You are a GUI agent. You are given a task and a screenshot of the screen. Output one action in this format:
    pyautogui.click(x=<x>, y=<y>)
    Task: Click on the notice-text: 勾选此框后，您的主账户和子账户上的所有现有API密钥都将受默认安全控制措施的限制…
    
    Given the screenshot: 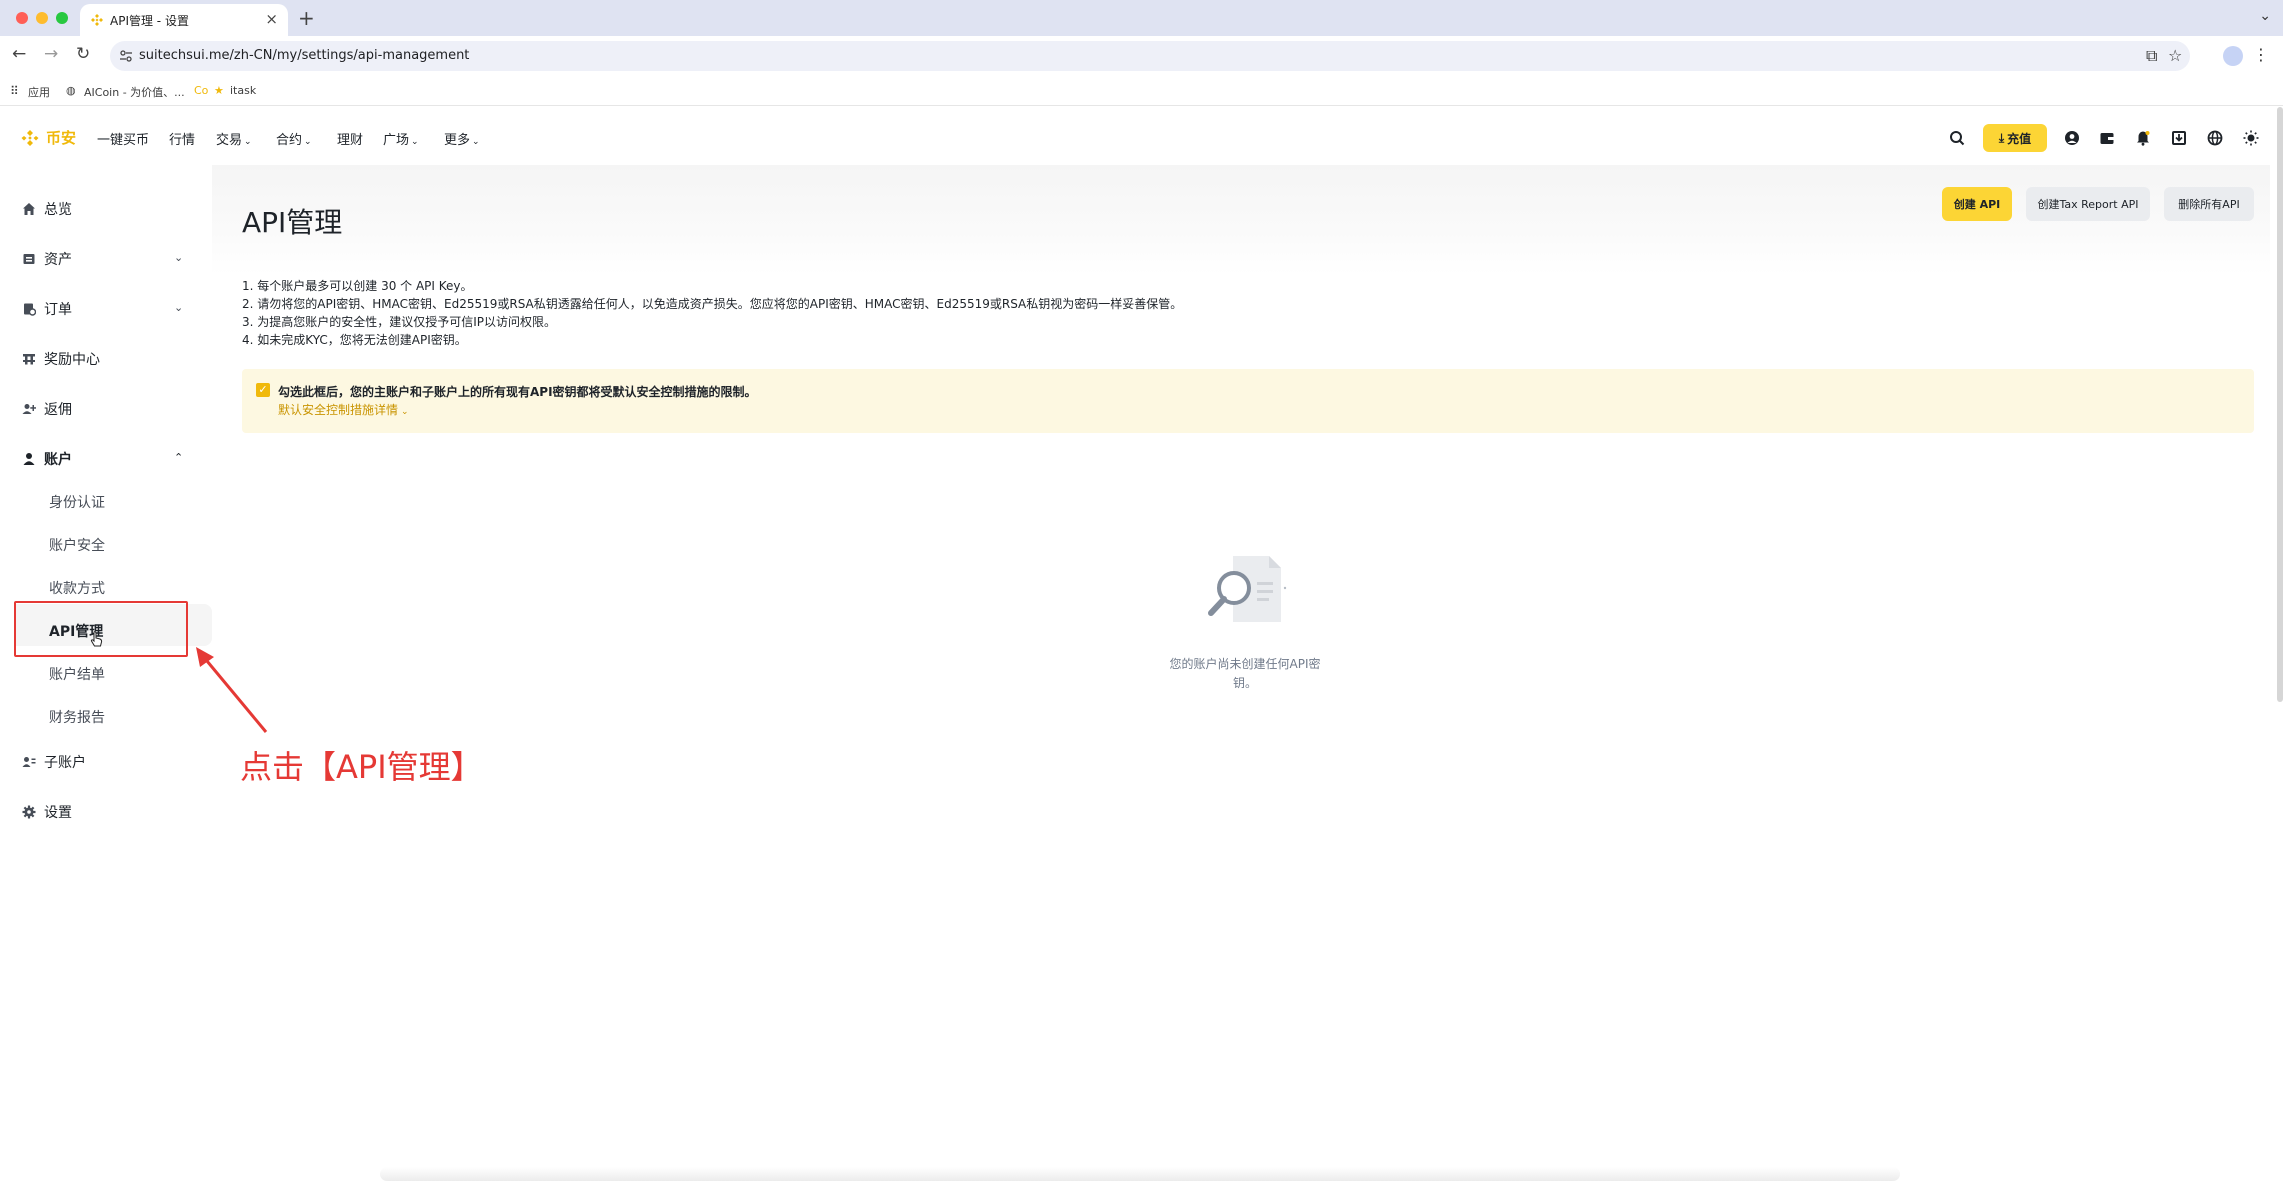 What is the action you would take?
    pyautogui.click(x=517, y=392)
    